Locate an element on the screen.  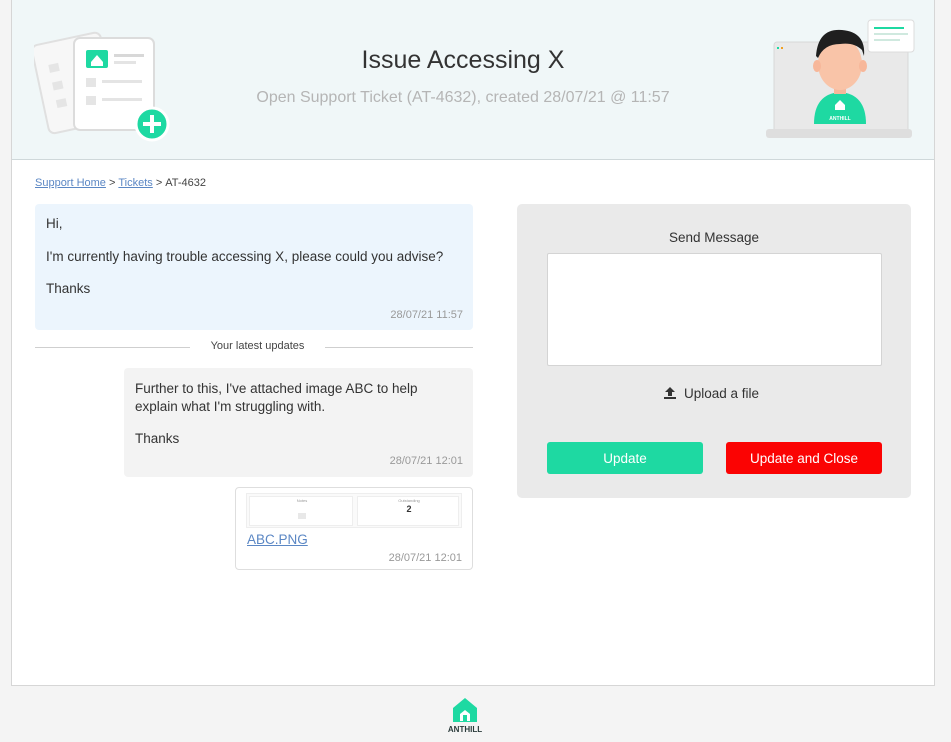
support-mascot-illustration: ANTHILL is located at coordinates (840, 78).